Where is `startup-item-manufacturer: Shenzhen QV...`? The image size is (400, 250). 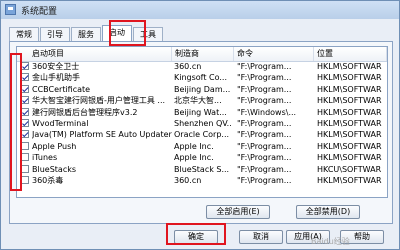 startup-item-manufacturer: Shenzhen QV... is located at coordinates (203, 123).